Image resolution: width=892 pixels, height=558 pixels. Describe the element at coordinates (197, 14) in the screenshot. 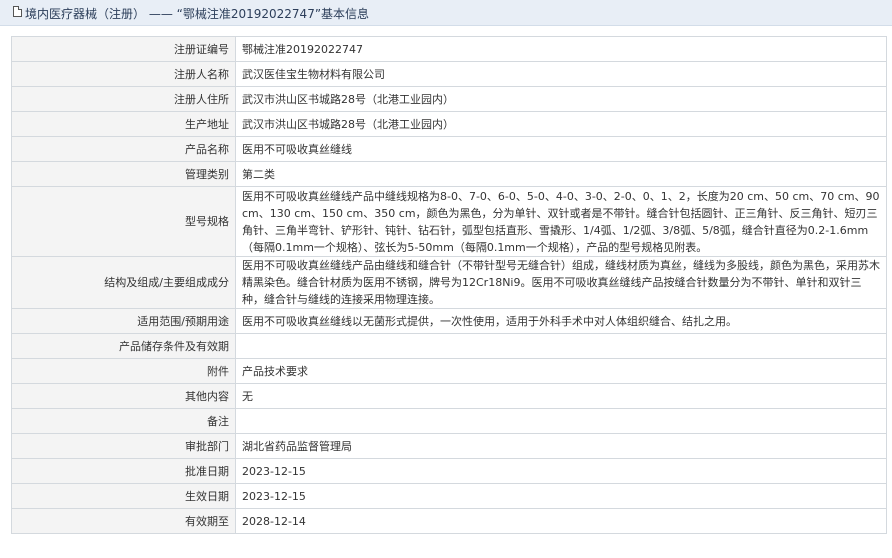

I see `page-title: 境内医疗器械（注册） —— “鄂械注准20192022747”基本信息` at that location.